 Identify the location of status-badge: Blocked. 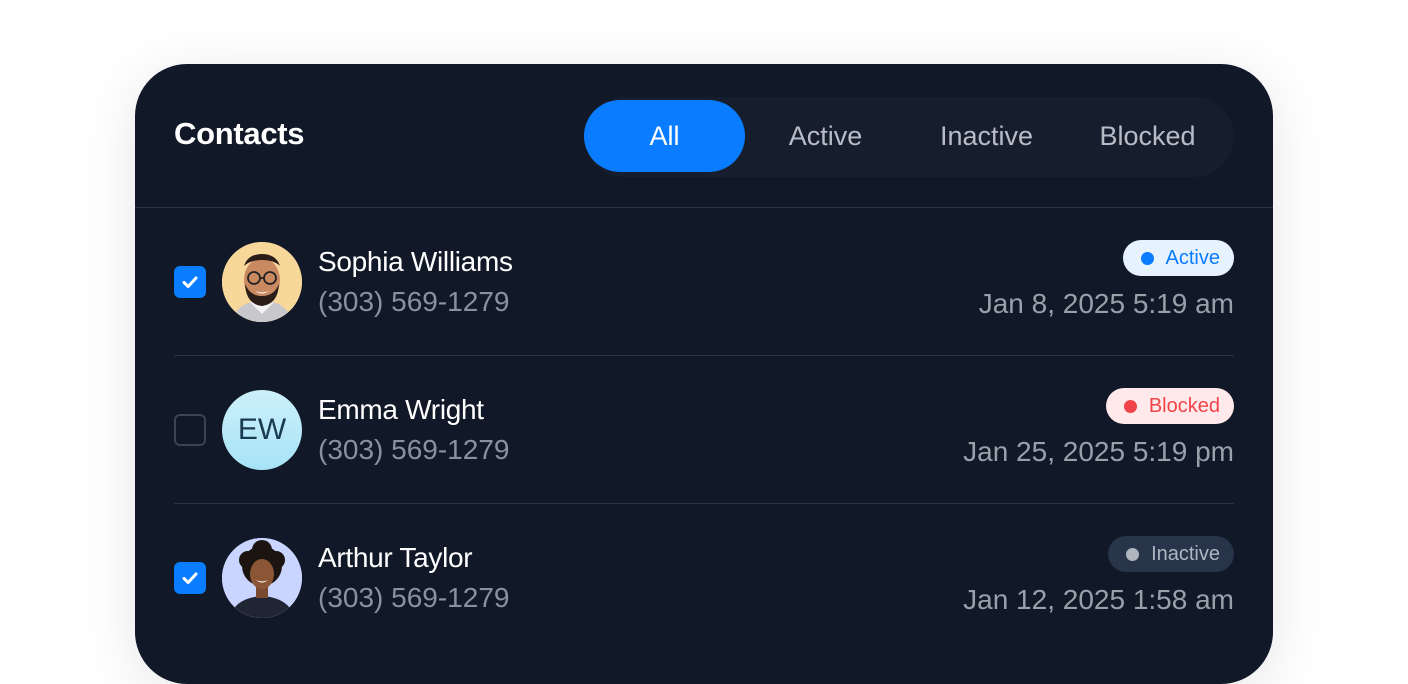
(1169, 406).